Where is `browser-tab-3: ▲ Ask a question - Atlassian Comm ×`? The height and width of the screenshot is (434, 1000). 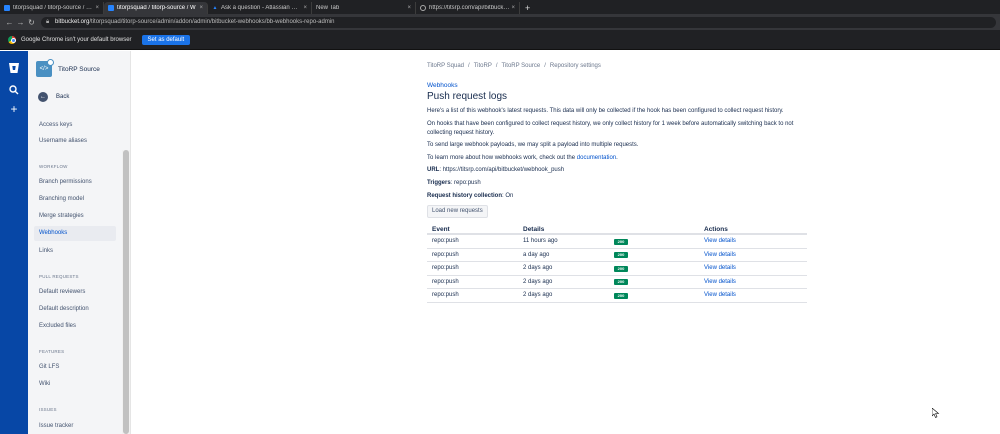 browser-tab-3: ▲ Ask a question - Atlassian Comm × is located at coordinates (260, 8).